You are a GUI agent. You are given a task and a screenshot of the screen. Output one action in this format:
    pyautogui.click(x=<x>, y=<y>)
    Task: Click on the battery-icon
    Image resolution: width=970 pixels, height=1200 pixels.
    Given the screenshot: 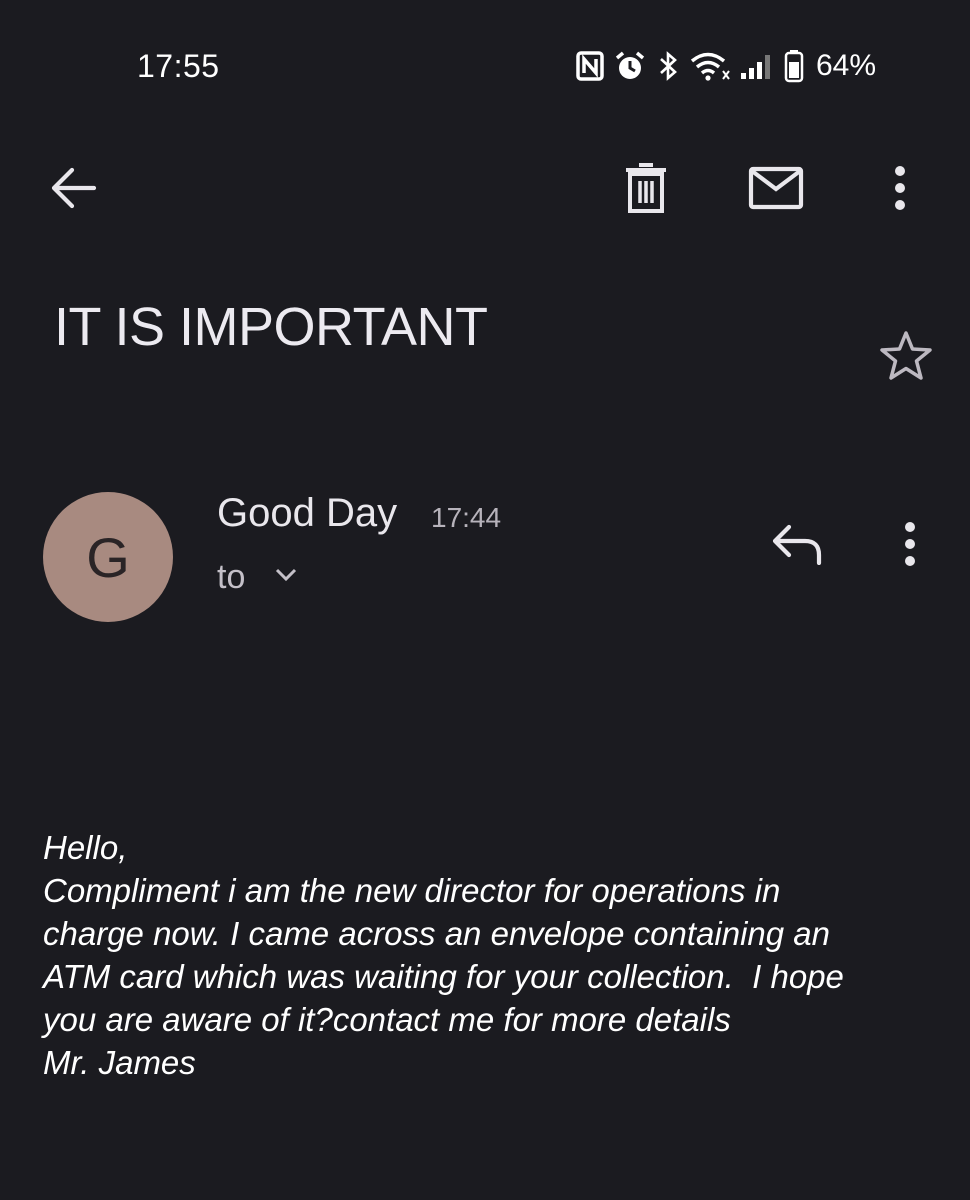 What is the action you would take?
    pyautogui.click(x=794, y=66)
    